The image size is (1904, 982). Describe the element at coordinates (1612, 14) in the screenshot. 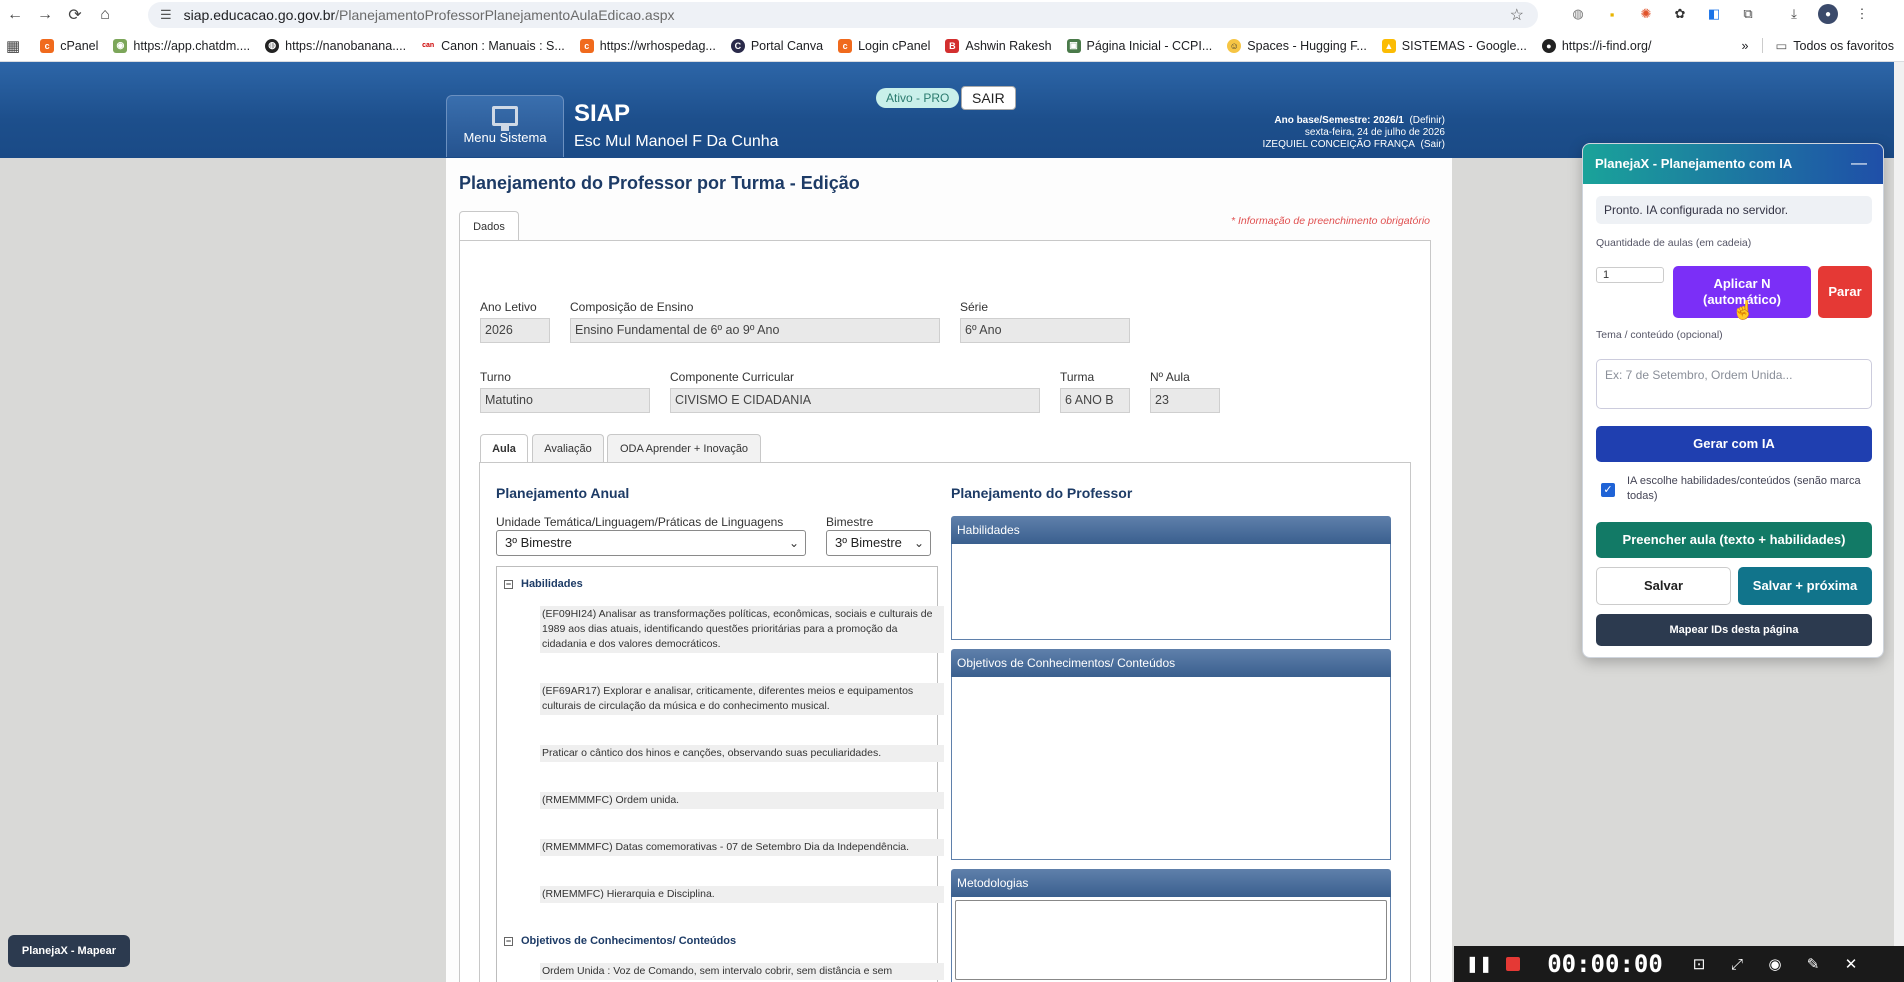

I see `extension-icon-yellow: ▪` at that location.